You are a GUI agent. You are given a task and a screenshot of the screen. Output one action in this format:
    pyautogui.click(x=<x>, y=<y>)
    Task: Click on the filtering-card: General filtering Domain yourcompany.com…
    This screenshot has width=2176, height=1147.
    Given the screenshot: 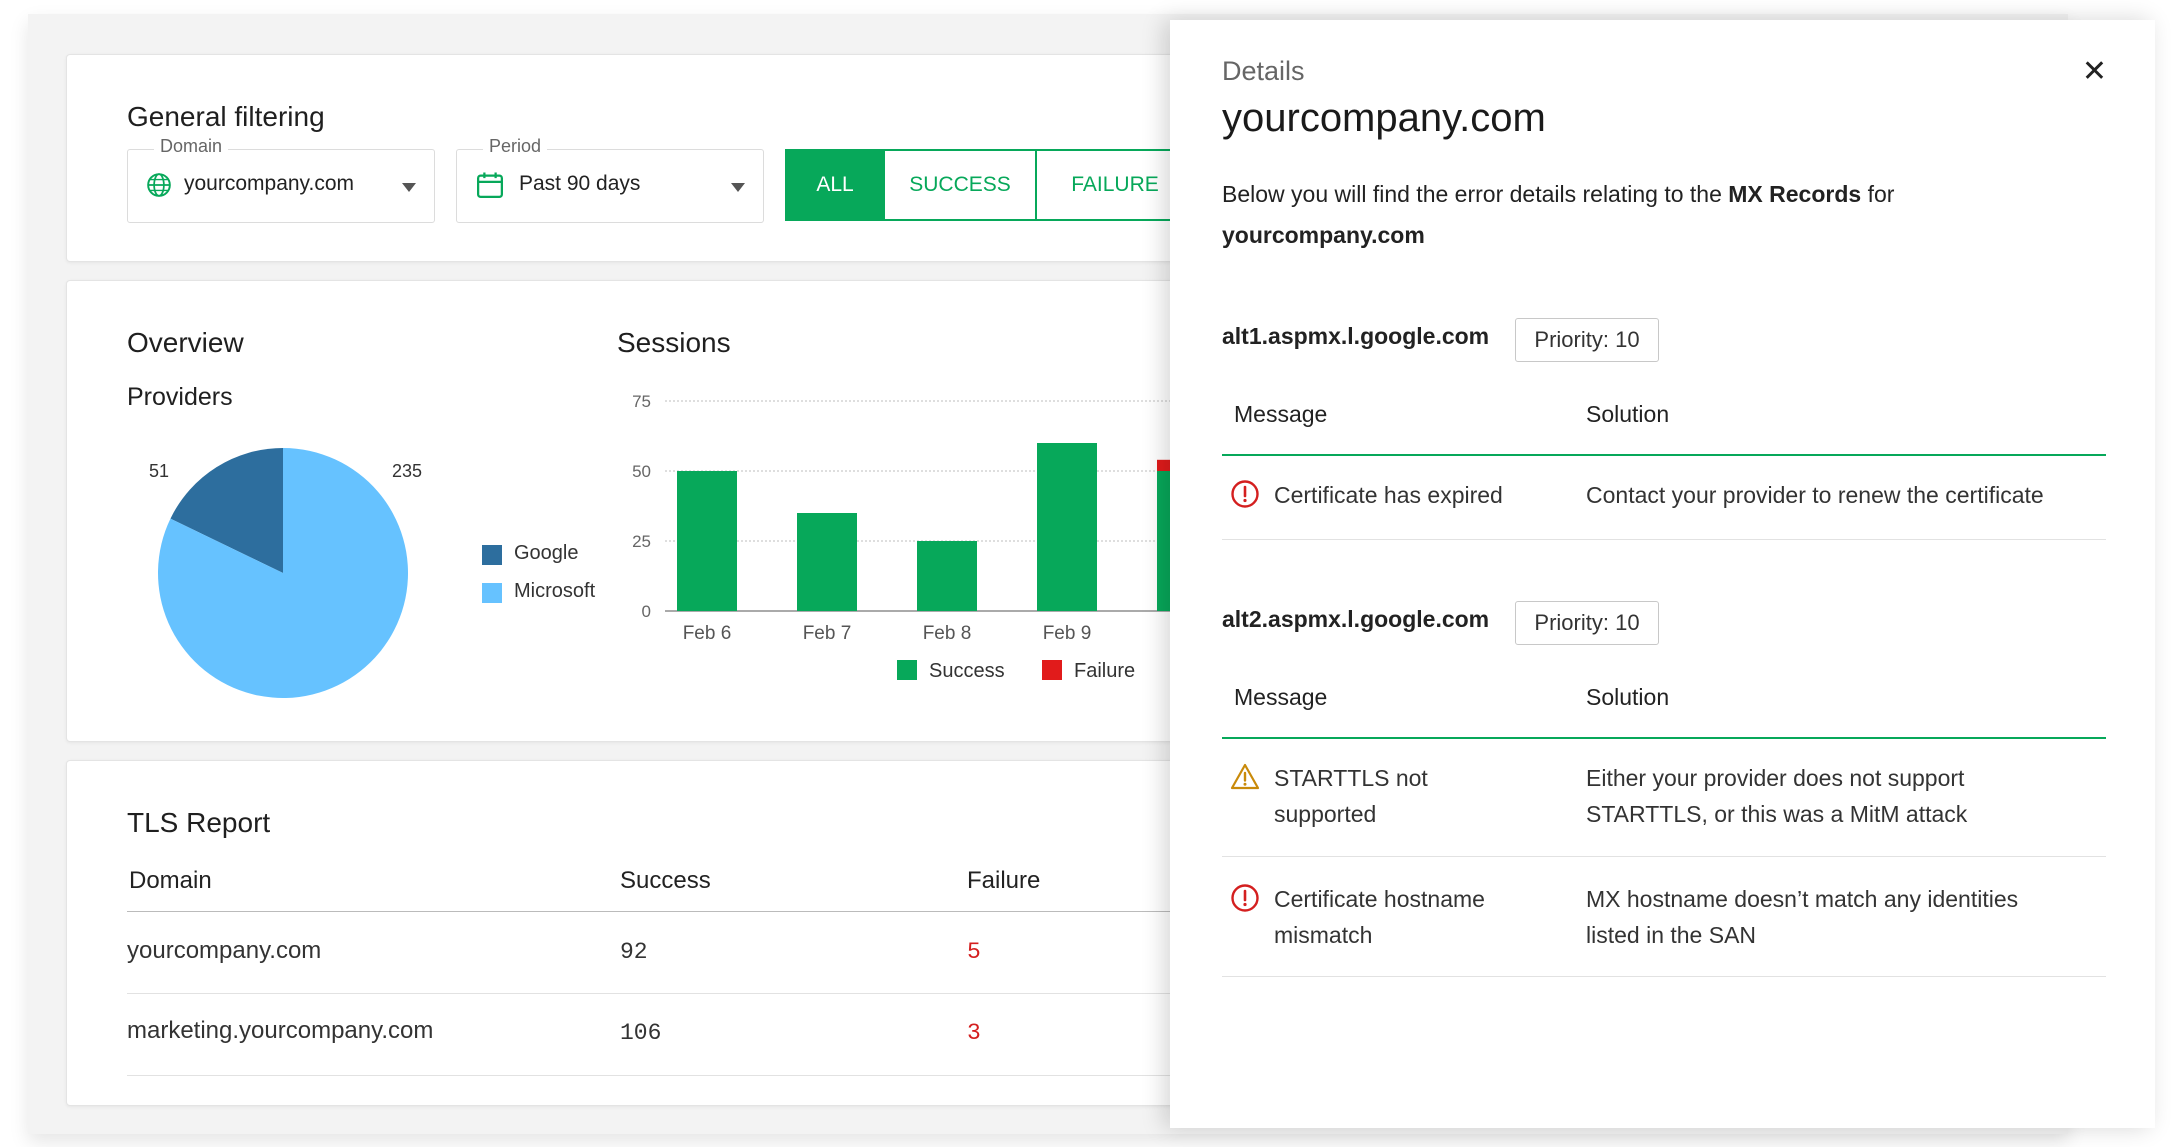 What is the action you would take?
    pyautogui.click(x=642, y=158)
    